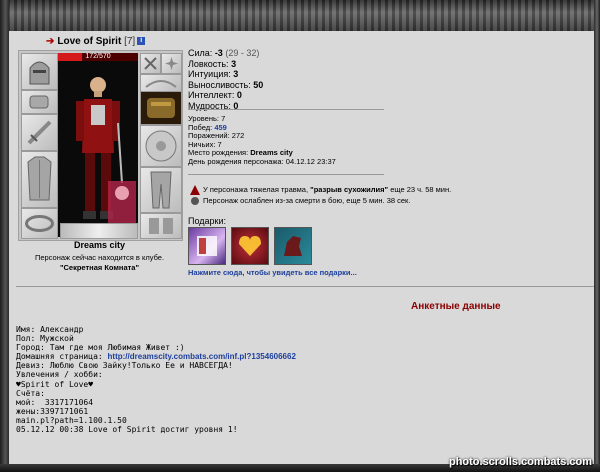 This screenshot has height=472, width=600. I want to click on hp-bar: 172/570, so click(98, 57).